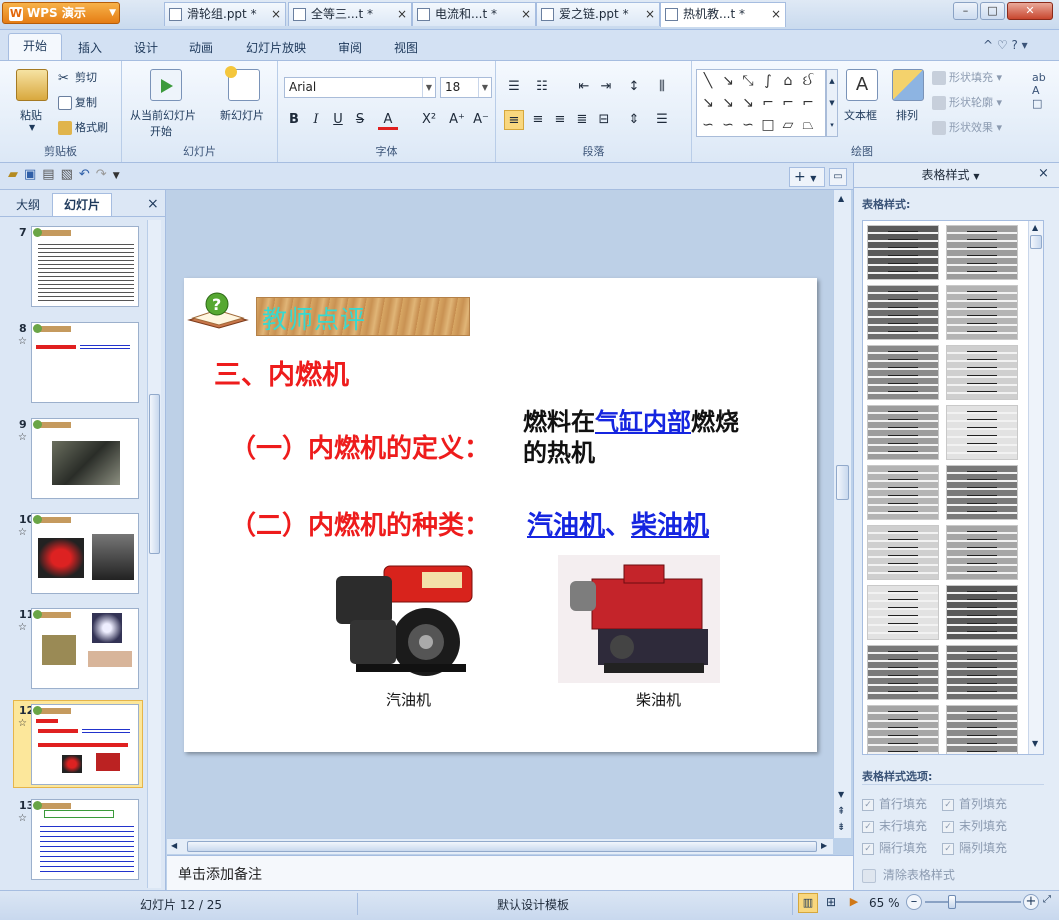  What do you see at coordinates (538, 120) in the screenshot?
I see `align-center-button: ≡` at bounding box center [538, 120].